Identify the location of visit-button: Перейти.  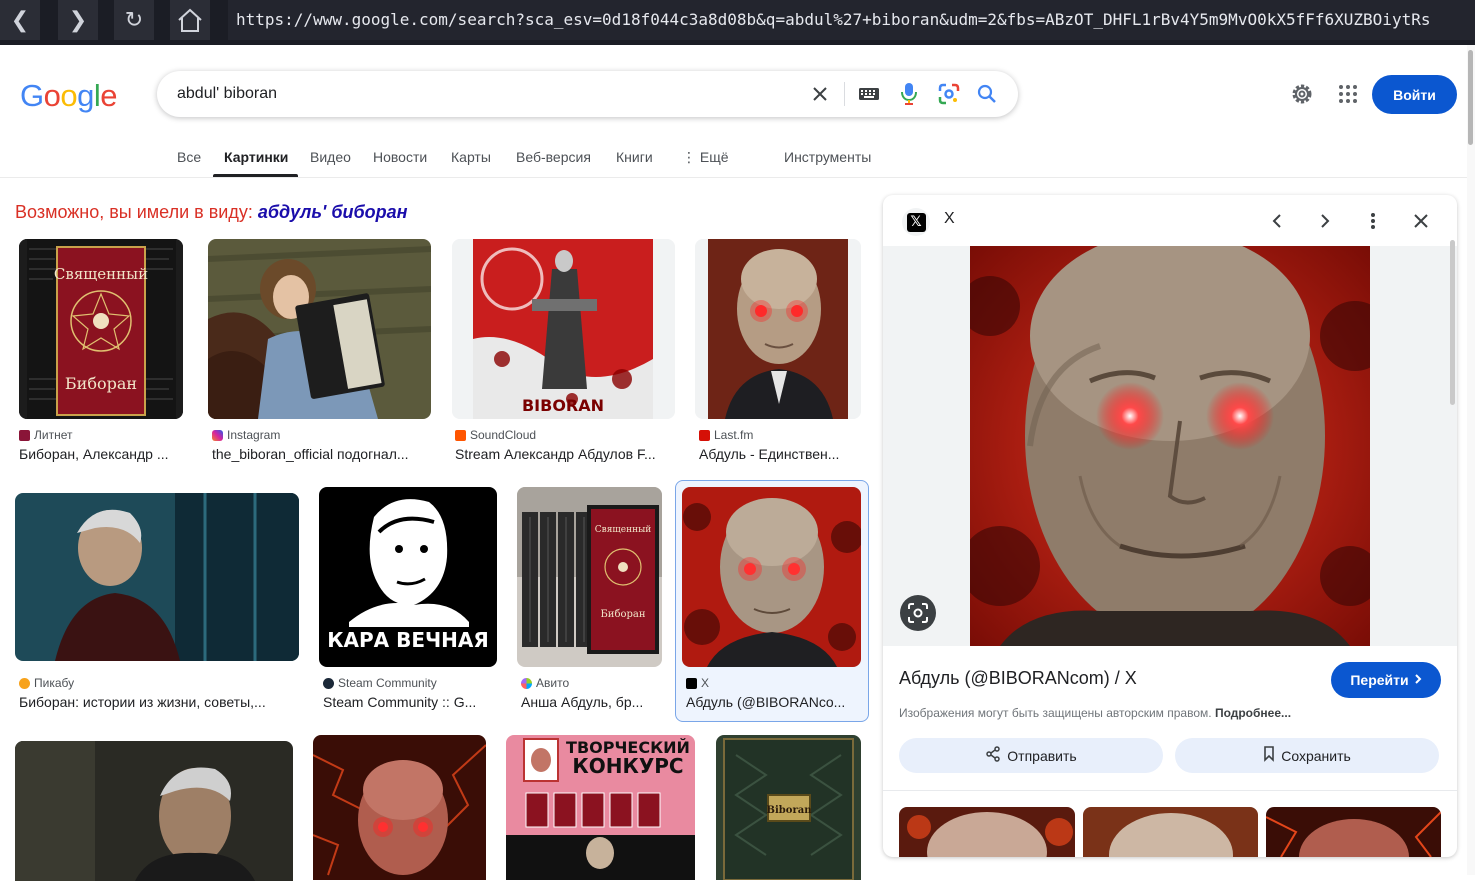
(1386, 680).